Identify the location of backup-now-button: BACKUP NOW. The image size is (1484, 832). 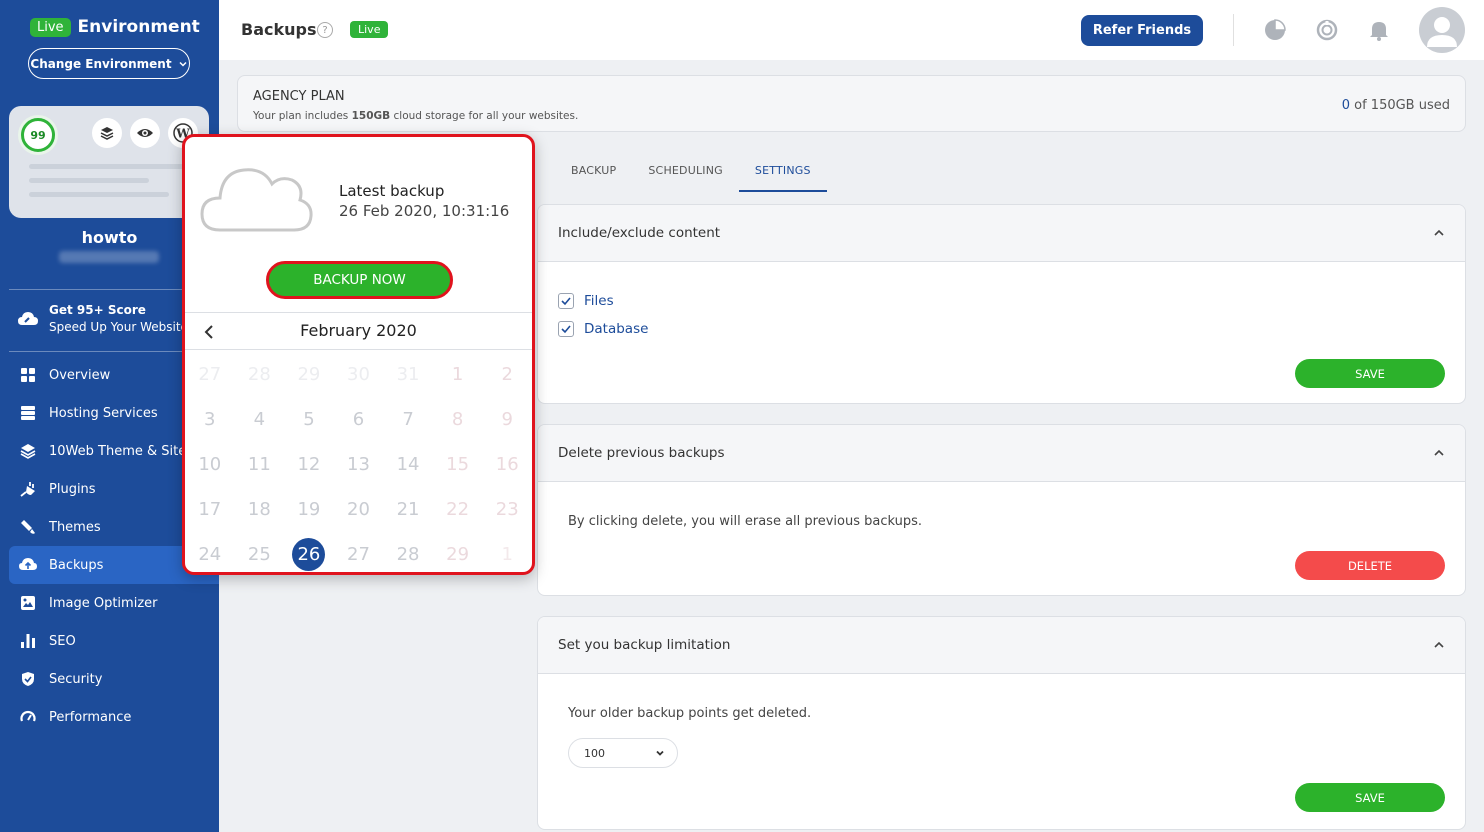
(359, 280).